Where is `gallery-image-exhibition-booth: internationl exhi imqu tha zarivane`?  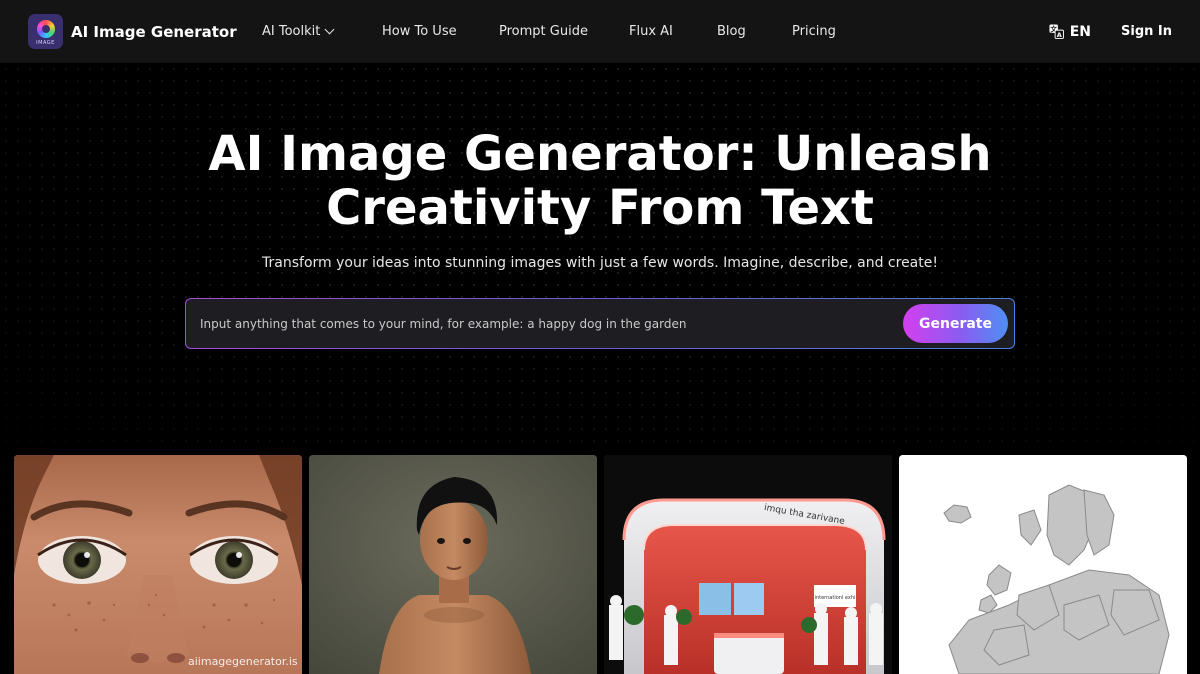 gallery-image-exhibition-booth: internationl exhi imqu tha zarivane is located at coordinates (748, 564).